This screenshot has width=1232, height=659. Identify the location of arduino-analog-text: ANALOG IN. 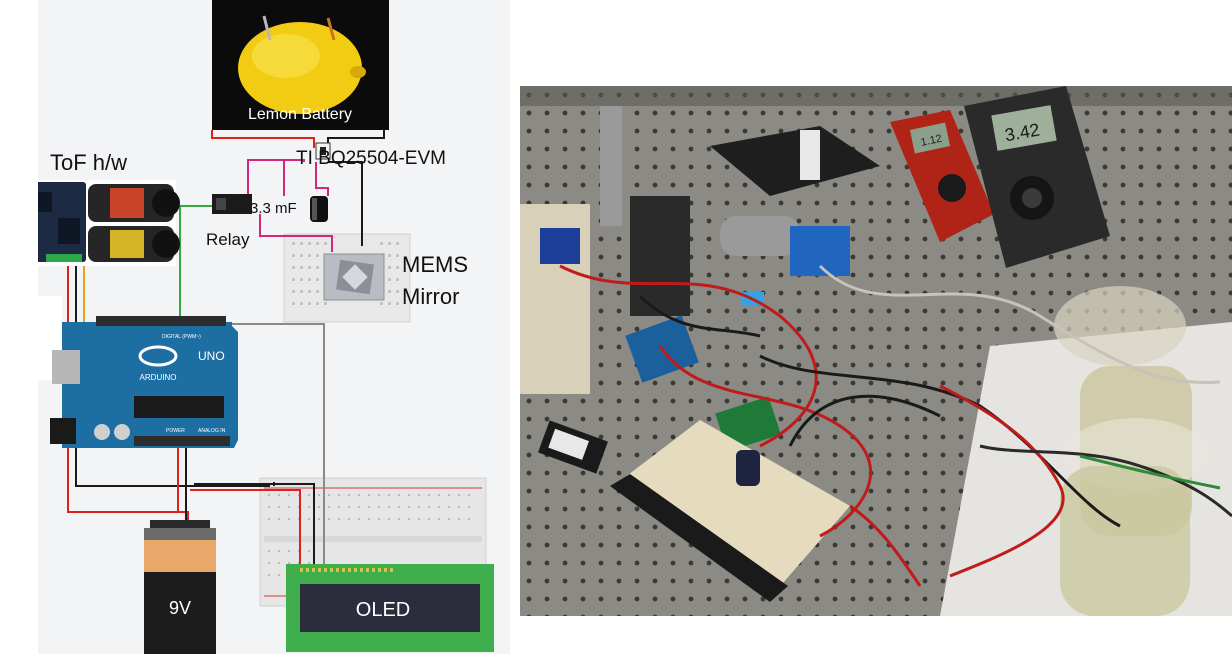
(212, 431).